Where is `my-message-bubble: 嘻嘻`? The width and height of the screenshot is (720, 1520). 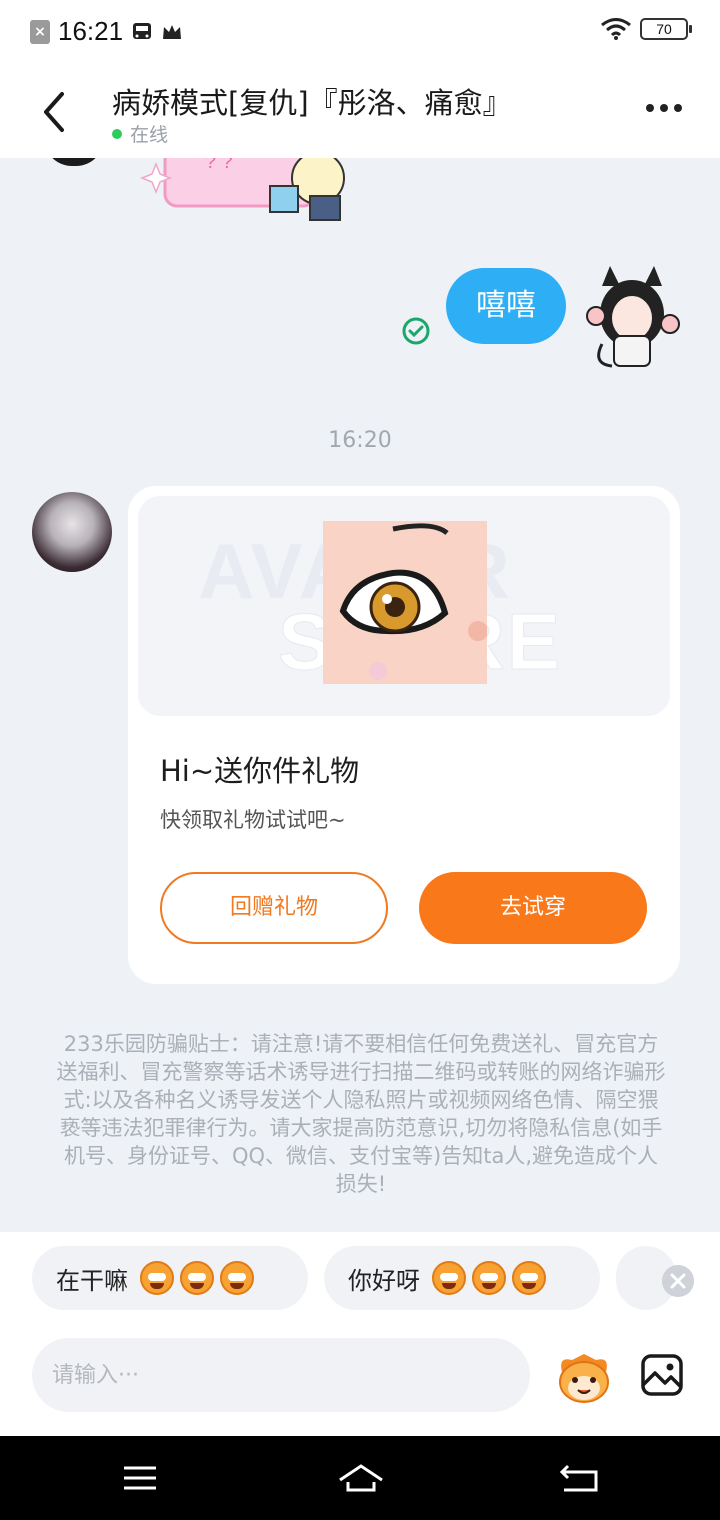 my-message-bubble: 嘻嘻 is located at coordinates (506, 306).